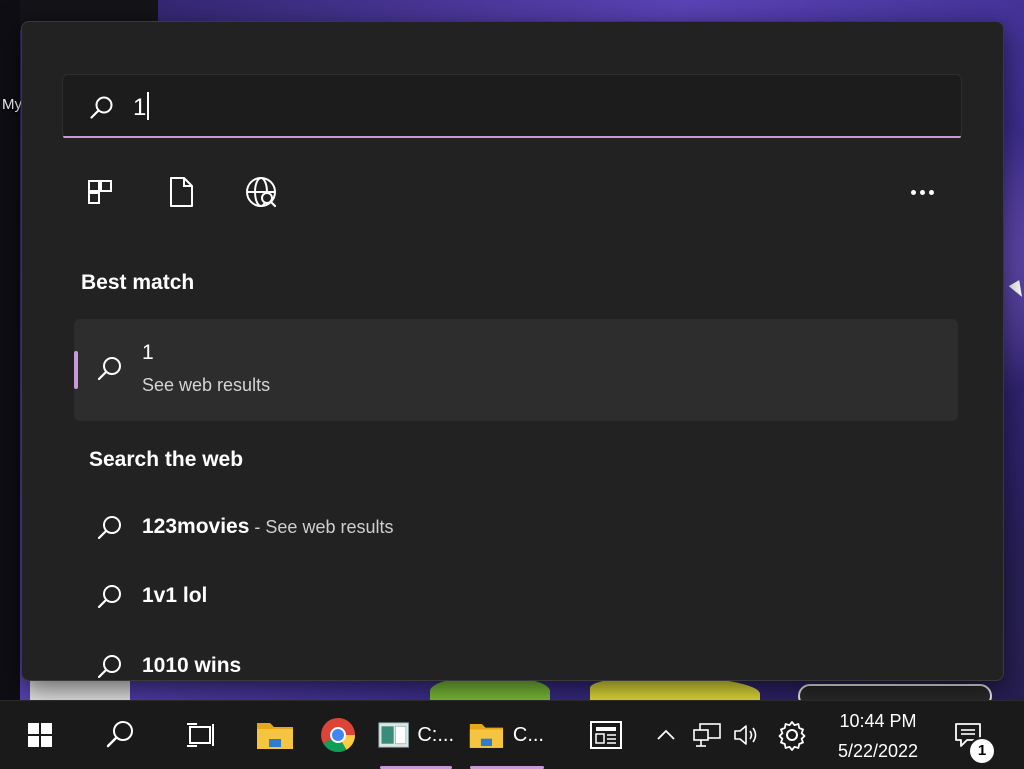 The width and height of the screenshot is (1024, 769). I want to click on file-explorer-button, so click(275, 735).